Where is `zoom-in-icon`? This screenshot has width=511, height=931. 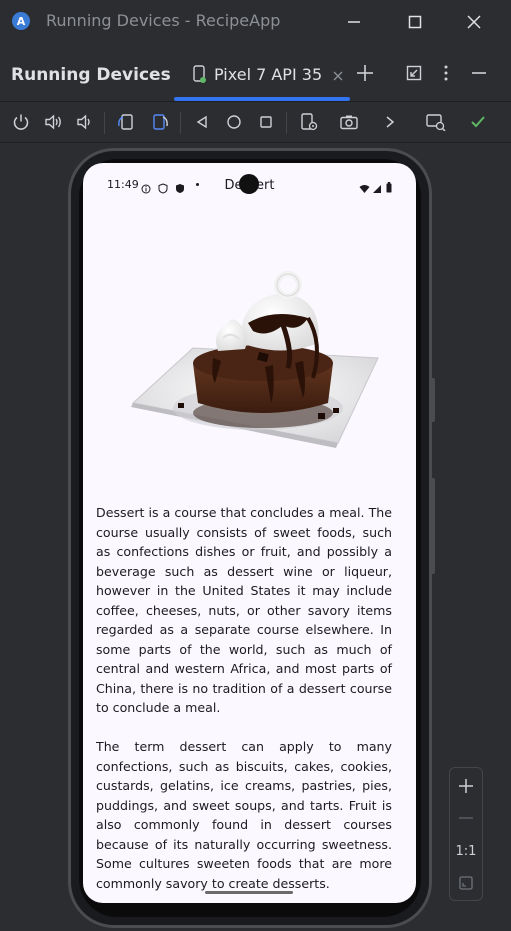 zoom-in-icon is located at coordinates (466, 786).